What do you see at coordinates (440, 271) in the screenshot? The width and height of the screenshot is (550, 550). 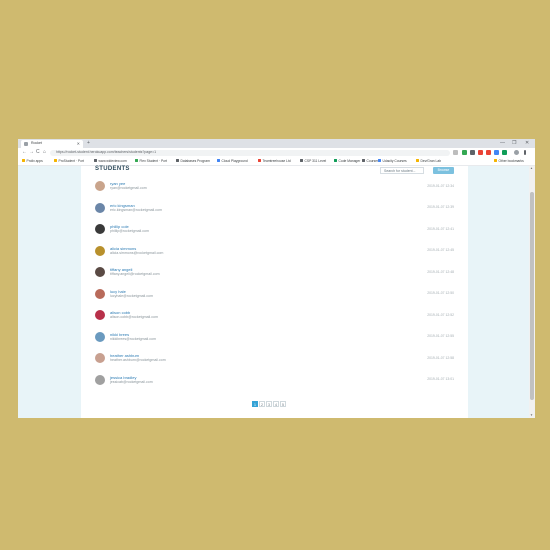 I see `student-date: 2019-01-07 12:48` at bounding box center [440, 271].